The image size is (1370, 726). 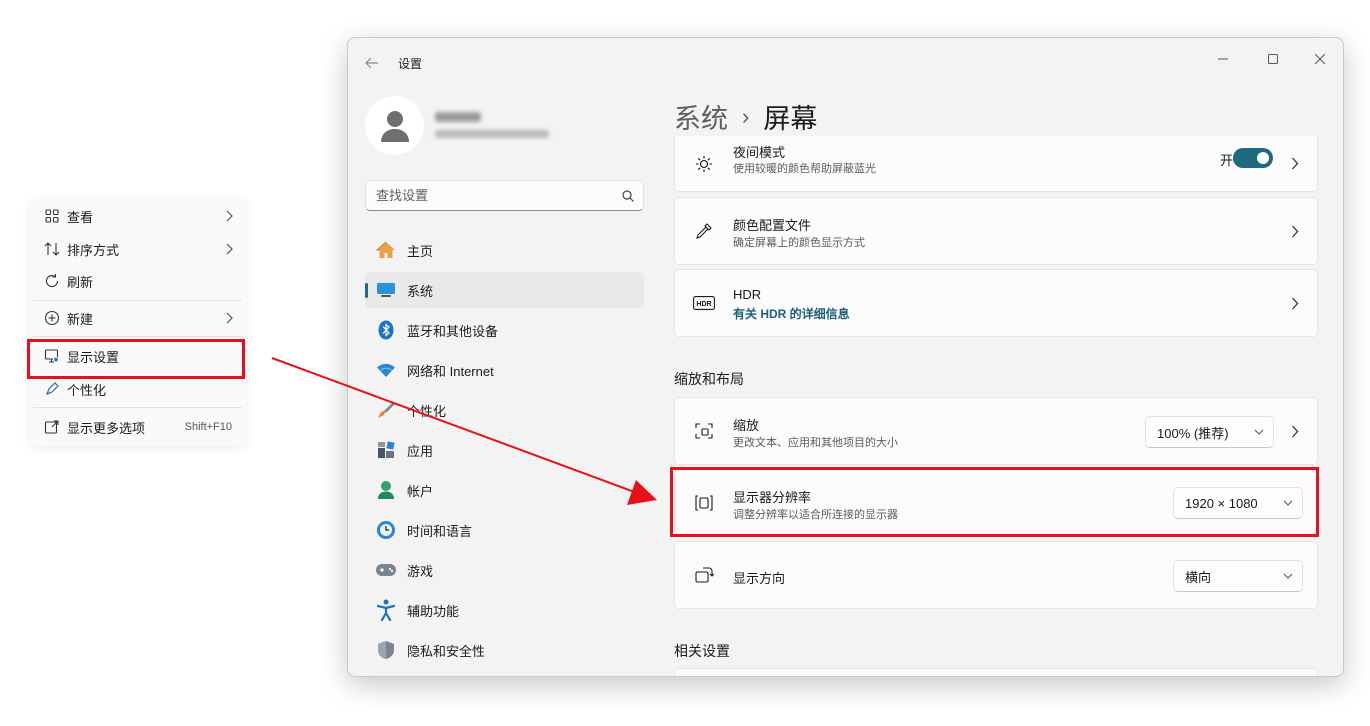 What do you see at coordinates (52, 216) in the screenshot?
I see `grid-view-icon` at bounding box center [52, 216].